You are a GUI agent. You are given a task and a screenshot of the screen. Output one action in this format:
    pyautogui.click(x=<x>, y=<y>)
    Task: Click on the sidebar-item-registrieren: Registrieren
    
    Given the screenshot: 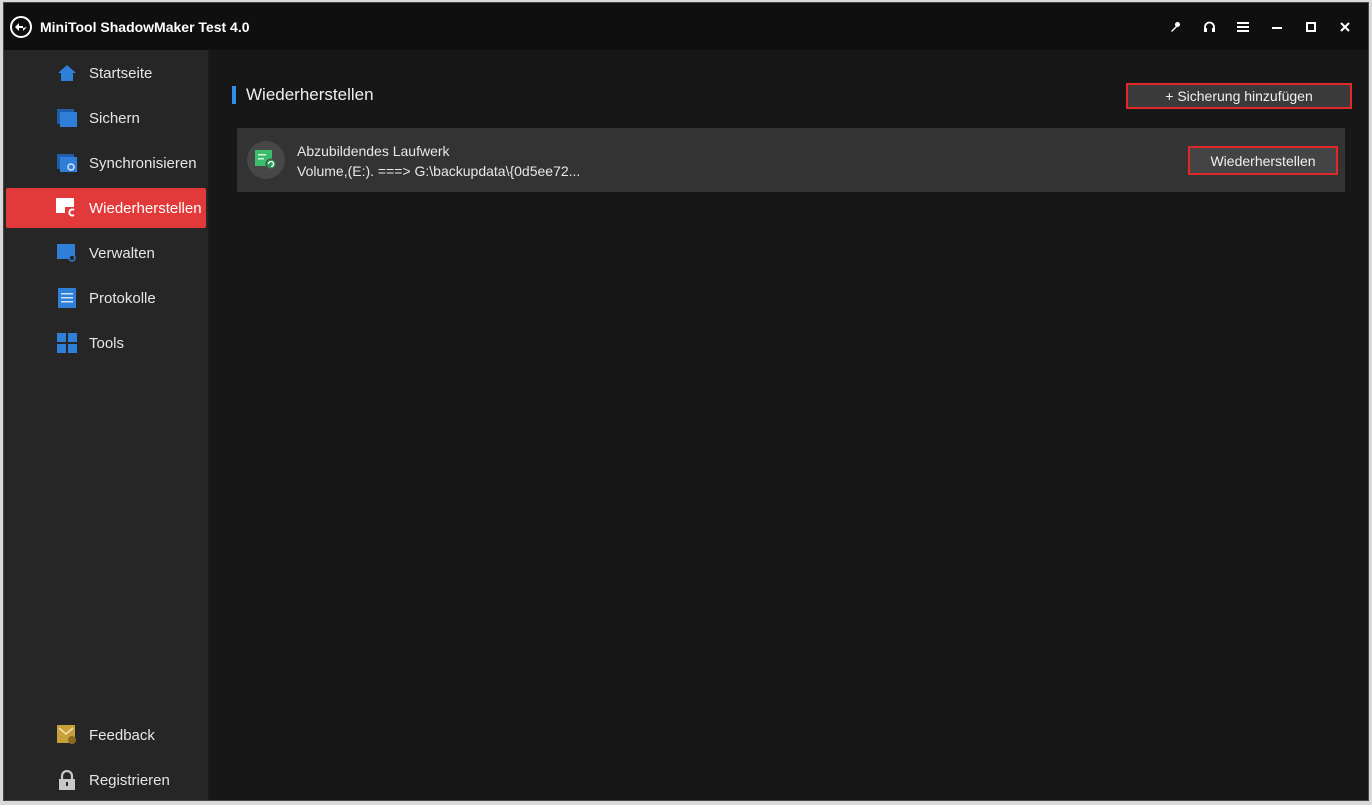 What is the action you would take?
    pyautogui.click(x=106, y=780)
    